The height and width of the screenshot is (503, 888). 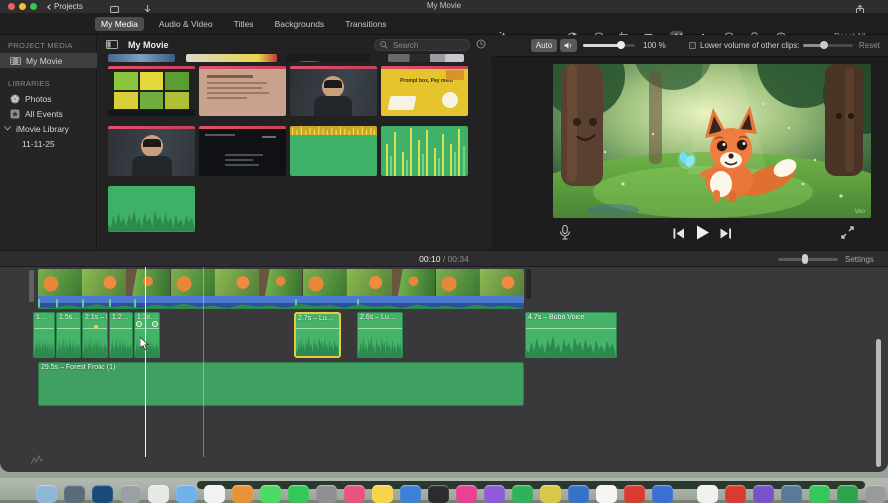 What do you see at coordinates (119, 24) in the screenshot?
I see `tab-my-media: My Media` at bounding box center [119, 24].